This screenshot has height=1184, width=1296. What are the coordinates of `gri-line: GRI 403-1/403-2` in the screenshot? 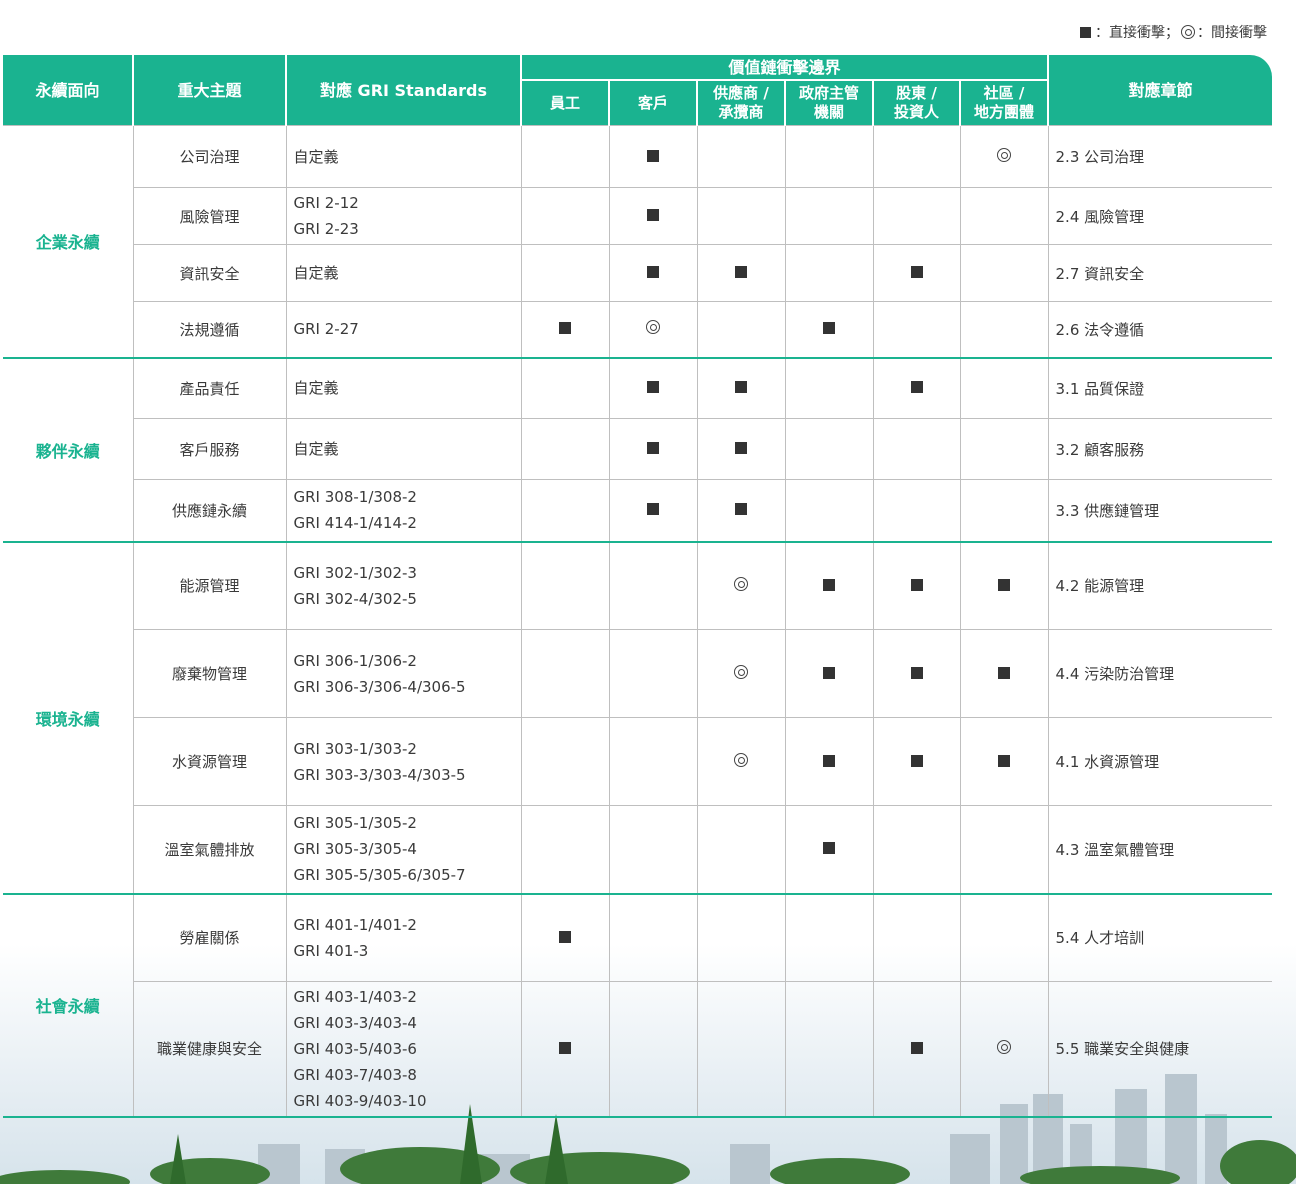 It's located at (355, 996).